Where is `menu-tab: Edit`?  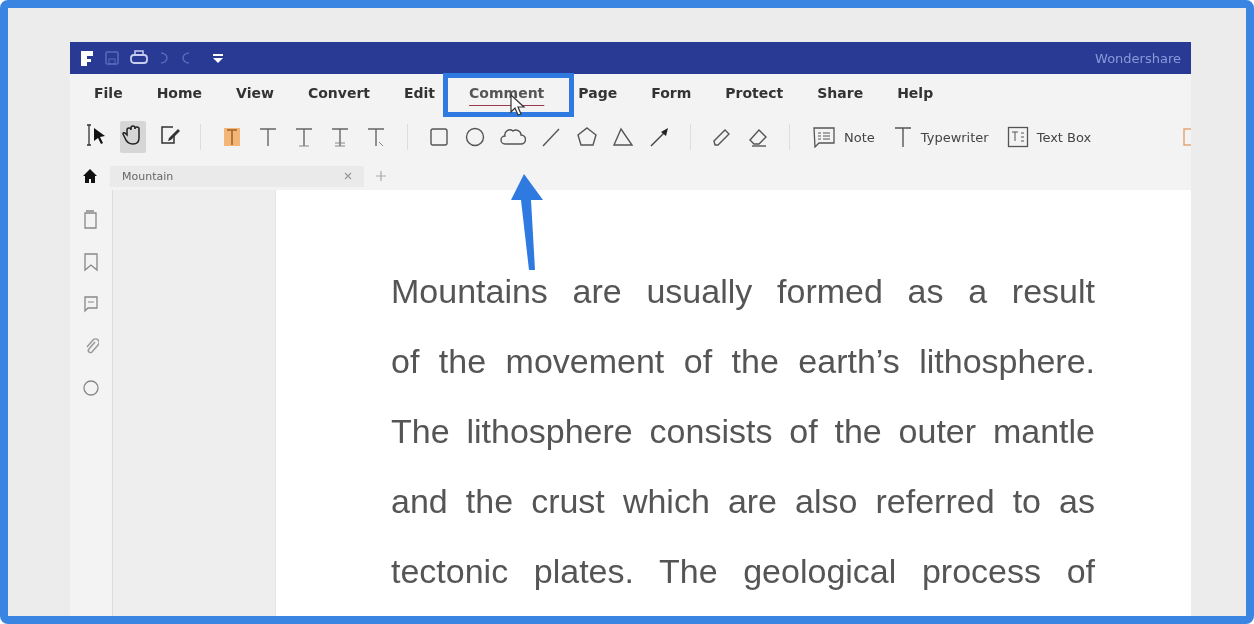
menu-tab: Edit is located at coordinates (420, 93).